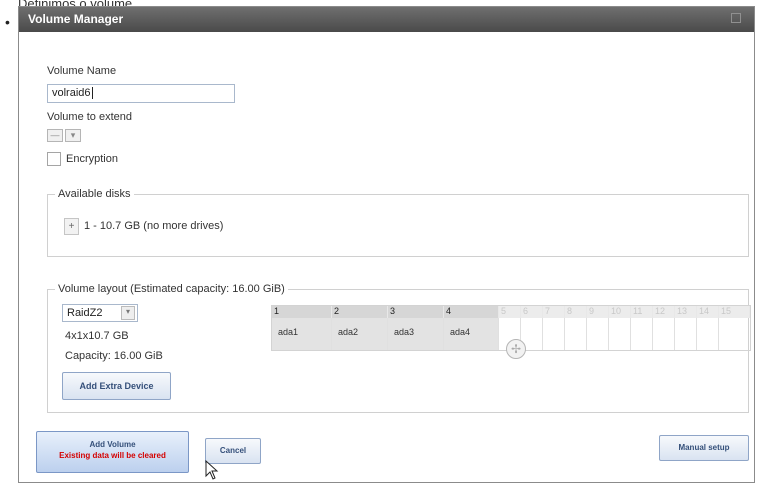 This screenshot has width=757, height=485. I want to click on volume-name-label: Volume Name, so click(82, 71).